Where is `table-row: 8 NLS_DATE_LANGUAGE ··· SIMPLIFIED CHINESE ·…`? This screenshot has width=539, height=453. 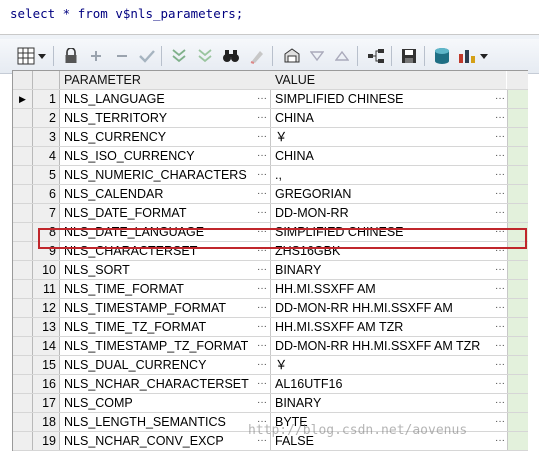
table-row: 8 NLS_DATE_LANGUAGE ··· SIMPLIFIED CHINESE ·… is located at coordinates (270, 232).